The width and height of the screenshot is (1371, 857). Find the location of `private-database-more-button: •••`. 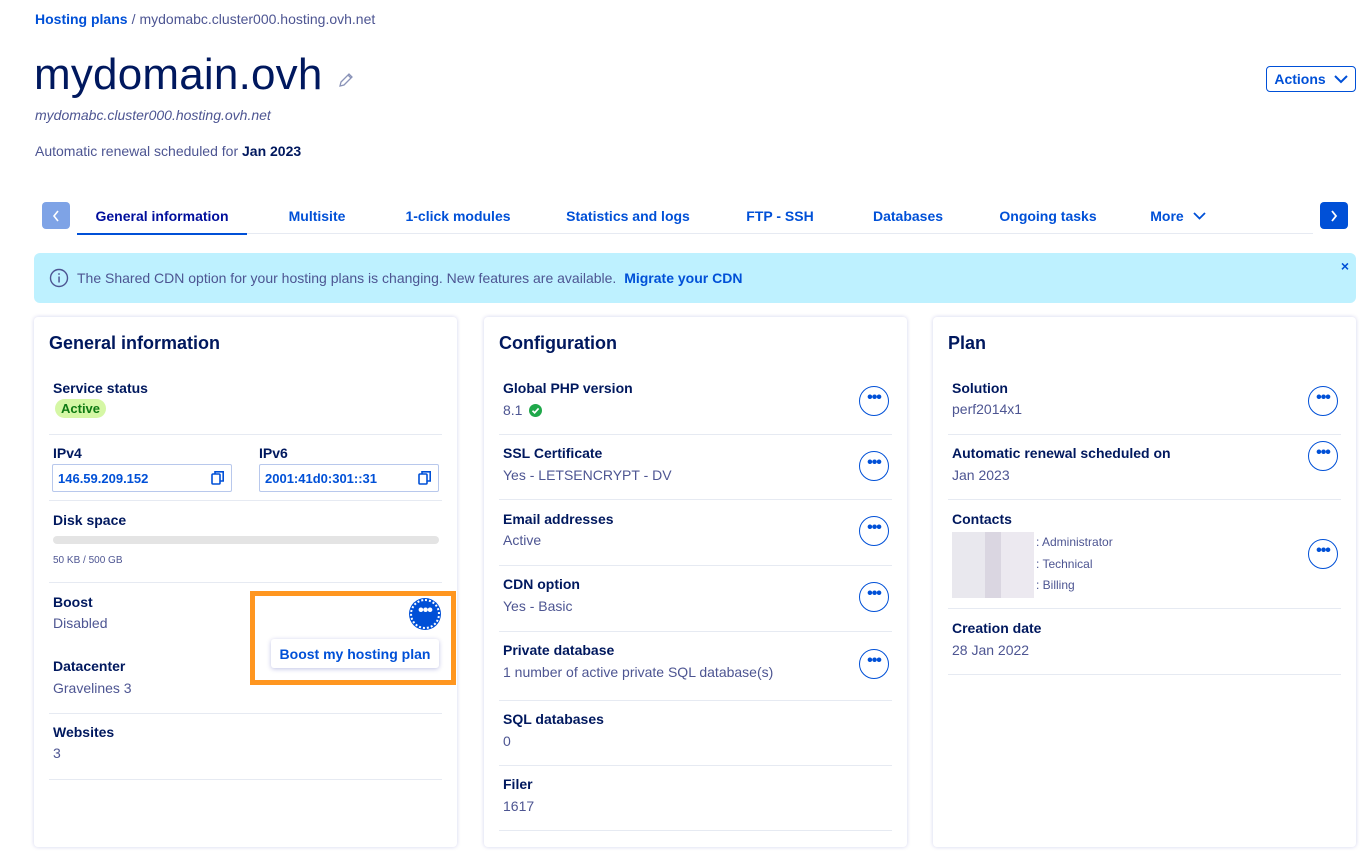

private-database-more-button: ••• is located at coordinates (874, 664).